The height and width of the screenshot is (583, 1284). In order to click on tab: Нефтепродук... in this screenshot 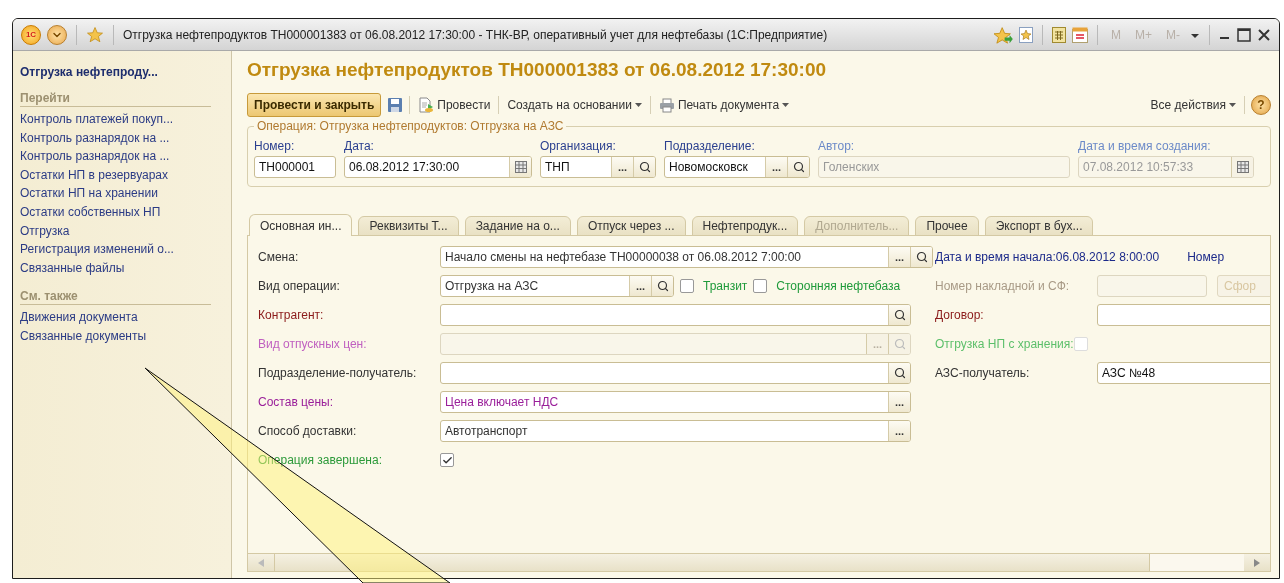, I will do `click(745, 226)`.